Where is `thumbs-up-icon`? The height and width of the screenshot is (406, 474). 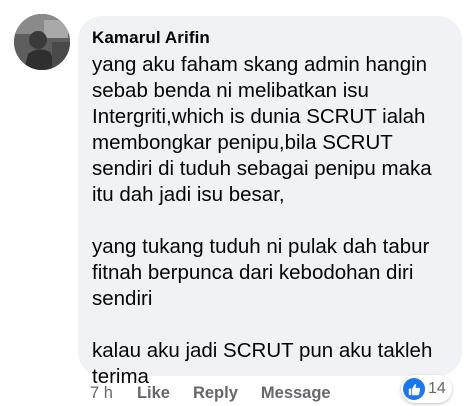
thumbs-up-icon is located at coordinates (414, 389).